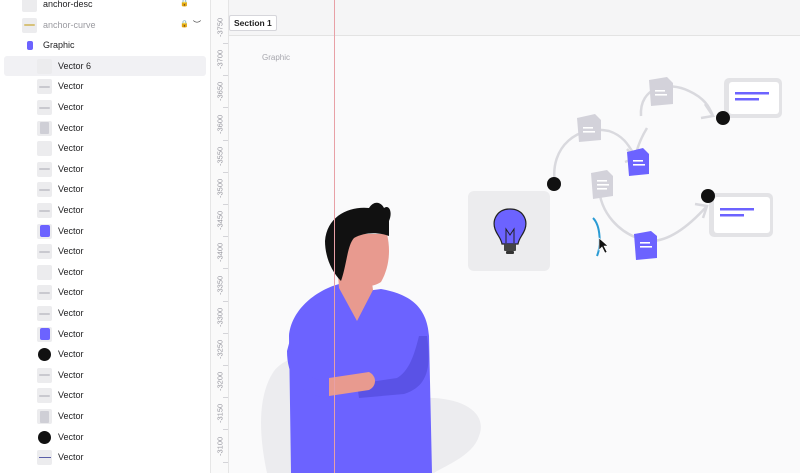 The height and width of the screenshot is (473, 800). What do you see at coordinates (220, 91) in the screenshot?
I see `ruler-tick-label: -3650` at bounding box center [220, 91].